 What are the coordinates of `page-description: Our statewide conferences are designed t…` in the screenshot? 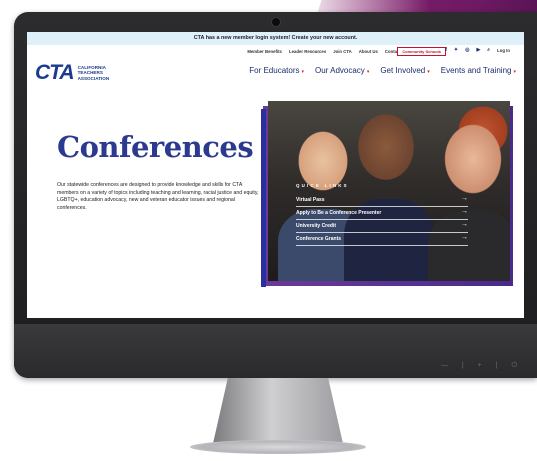 It's located at (158, 196).